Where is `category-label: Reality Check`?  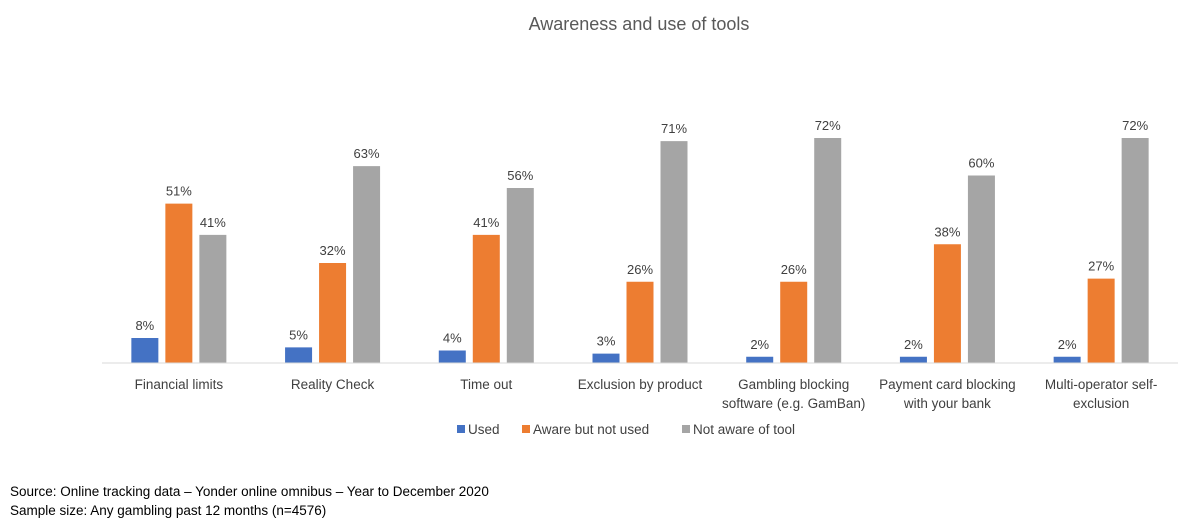
category-label: Reality Check is located at coordinates (333, 384).